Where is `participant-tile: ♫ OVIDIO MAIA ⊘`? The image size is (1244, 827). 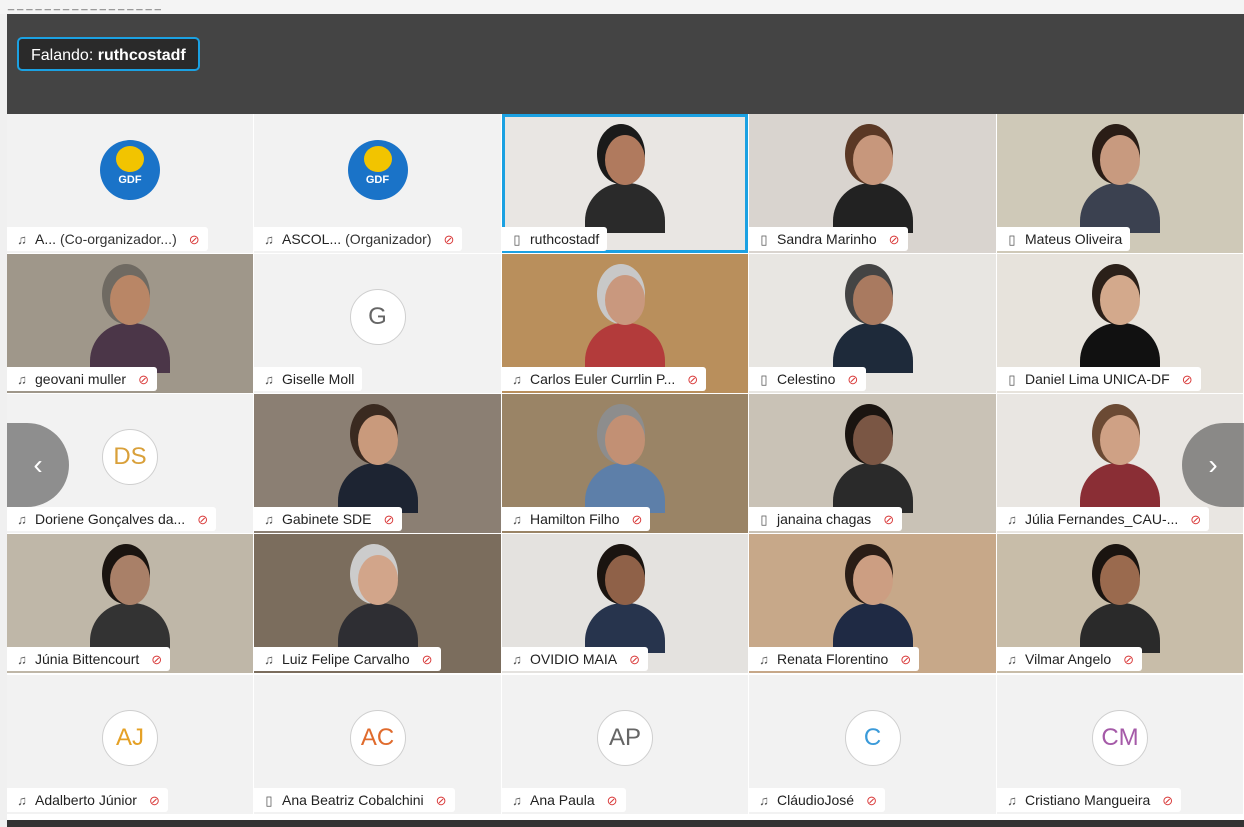
participant-tile: ♫ OVIDIO MAIA ⊘ is located at coordinates (625, 603).